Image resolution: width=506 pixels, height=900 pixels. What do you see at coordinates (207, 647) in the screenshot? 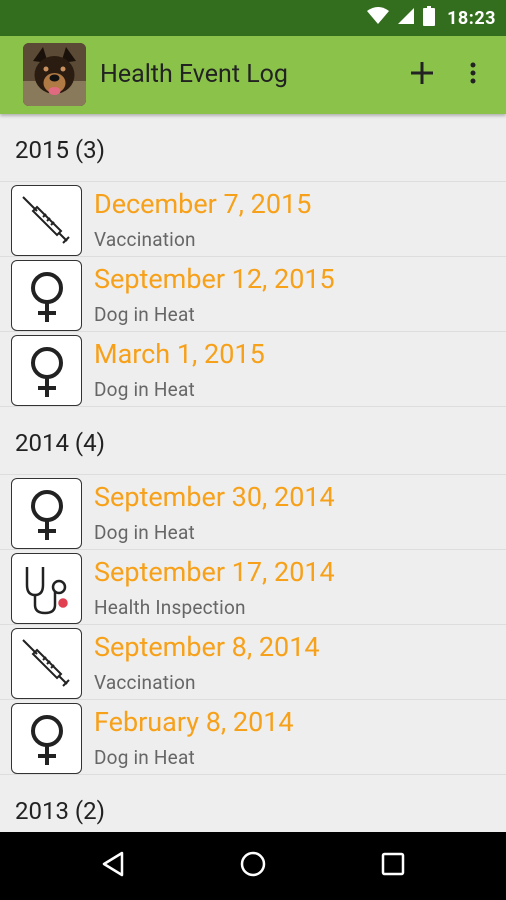
I see `event-date: September 8, 2014` at bounding box center [207, 647].